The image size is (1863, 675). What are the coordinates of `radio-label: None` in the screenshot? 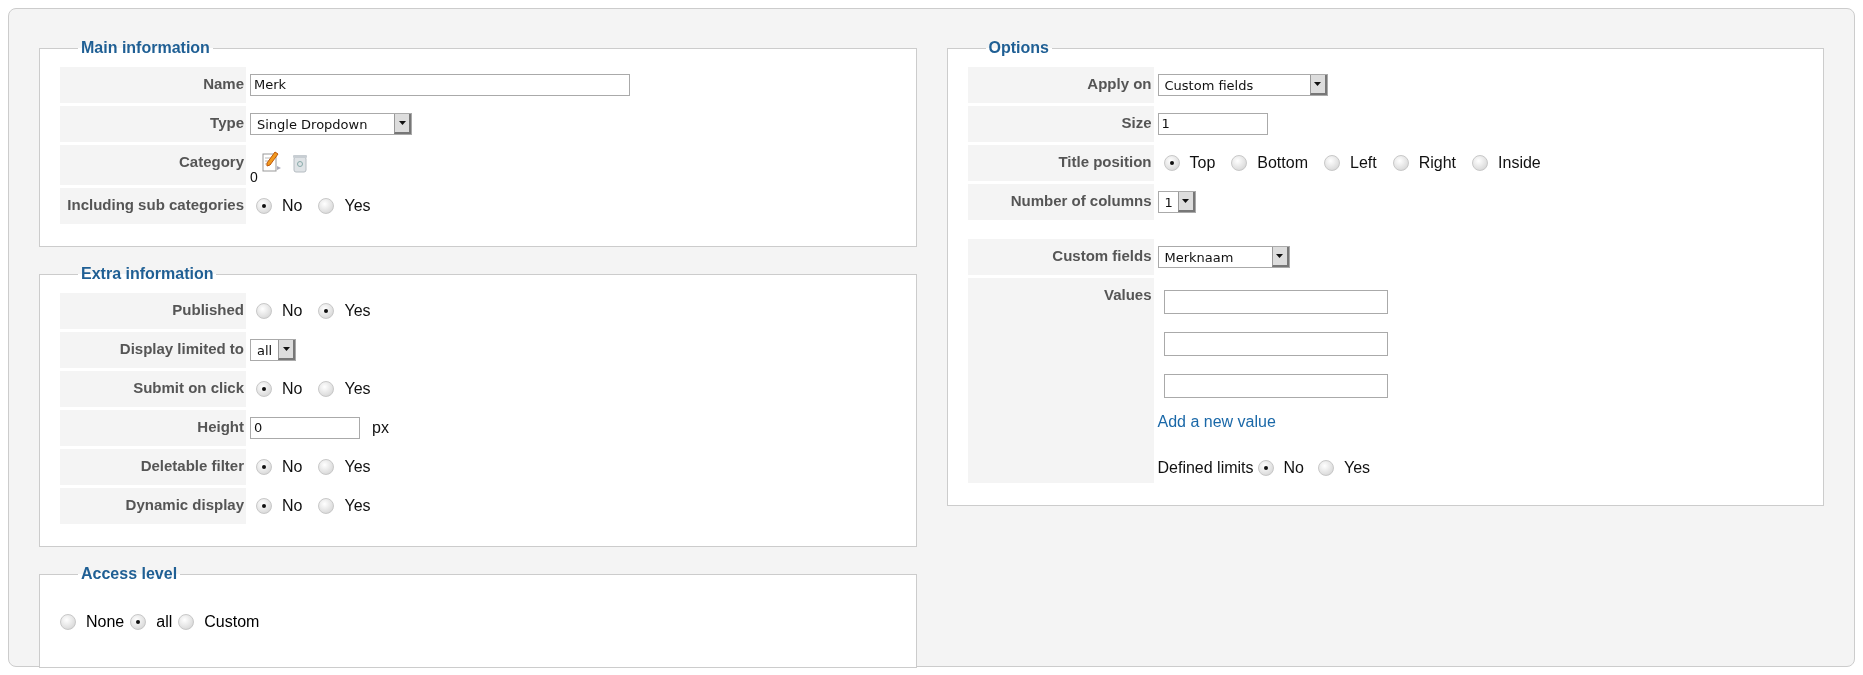 It's located at (105, 622).